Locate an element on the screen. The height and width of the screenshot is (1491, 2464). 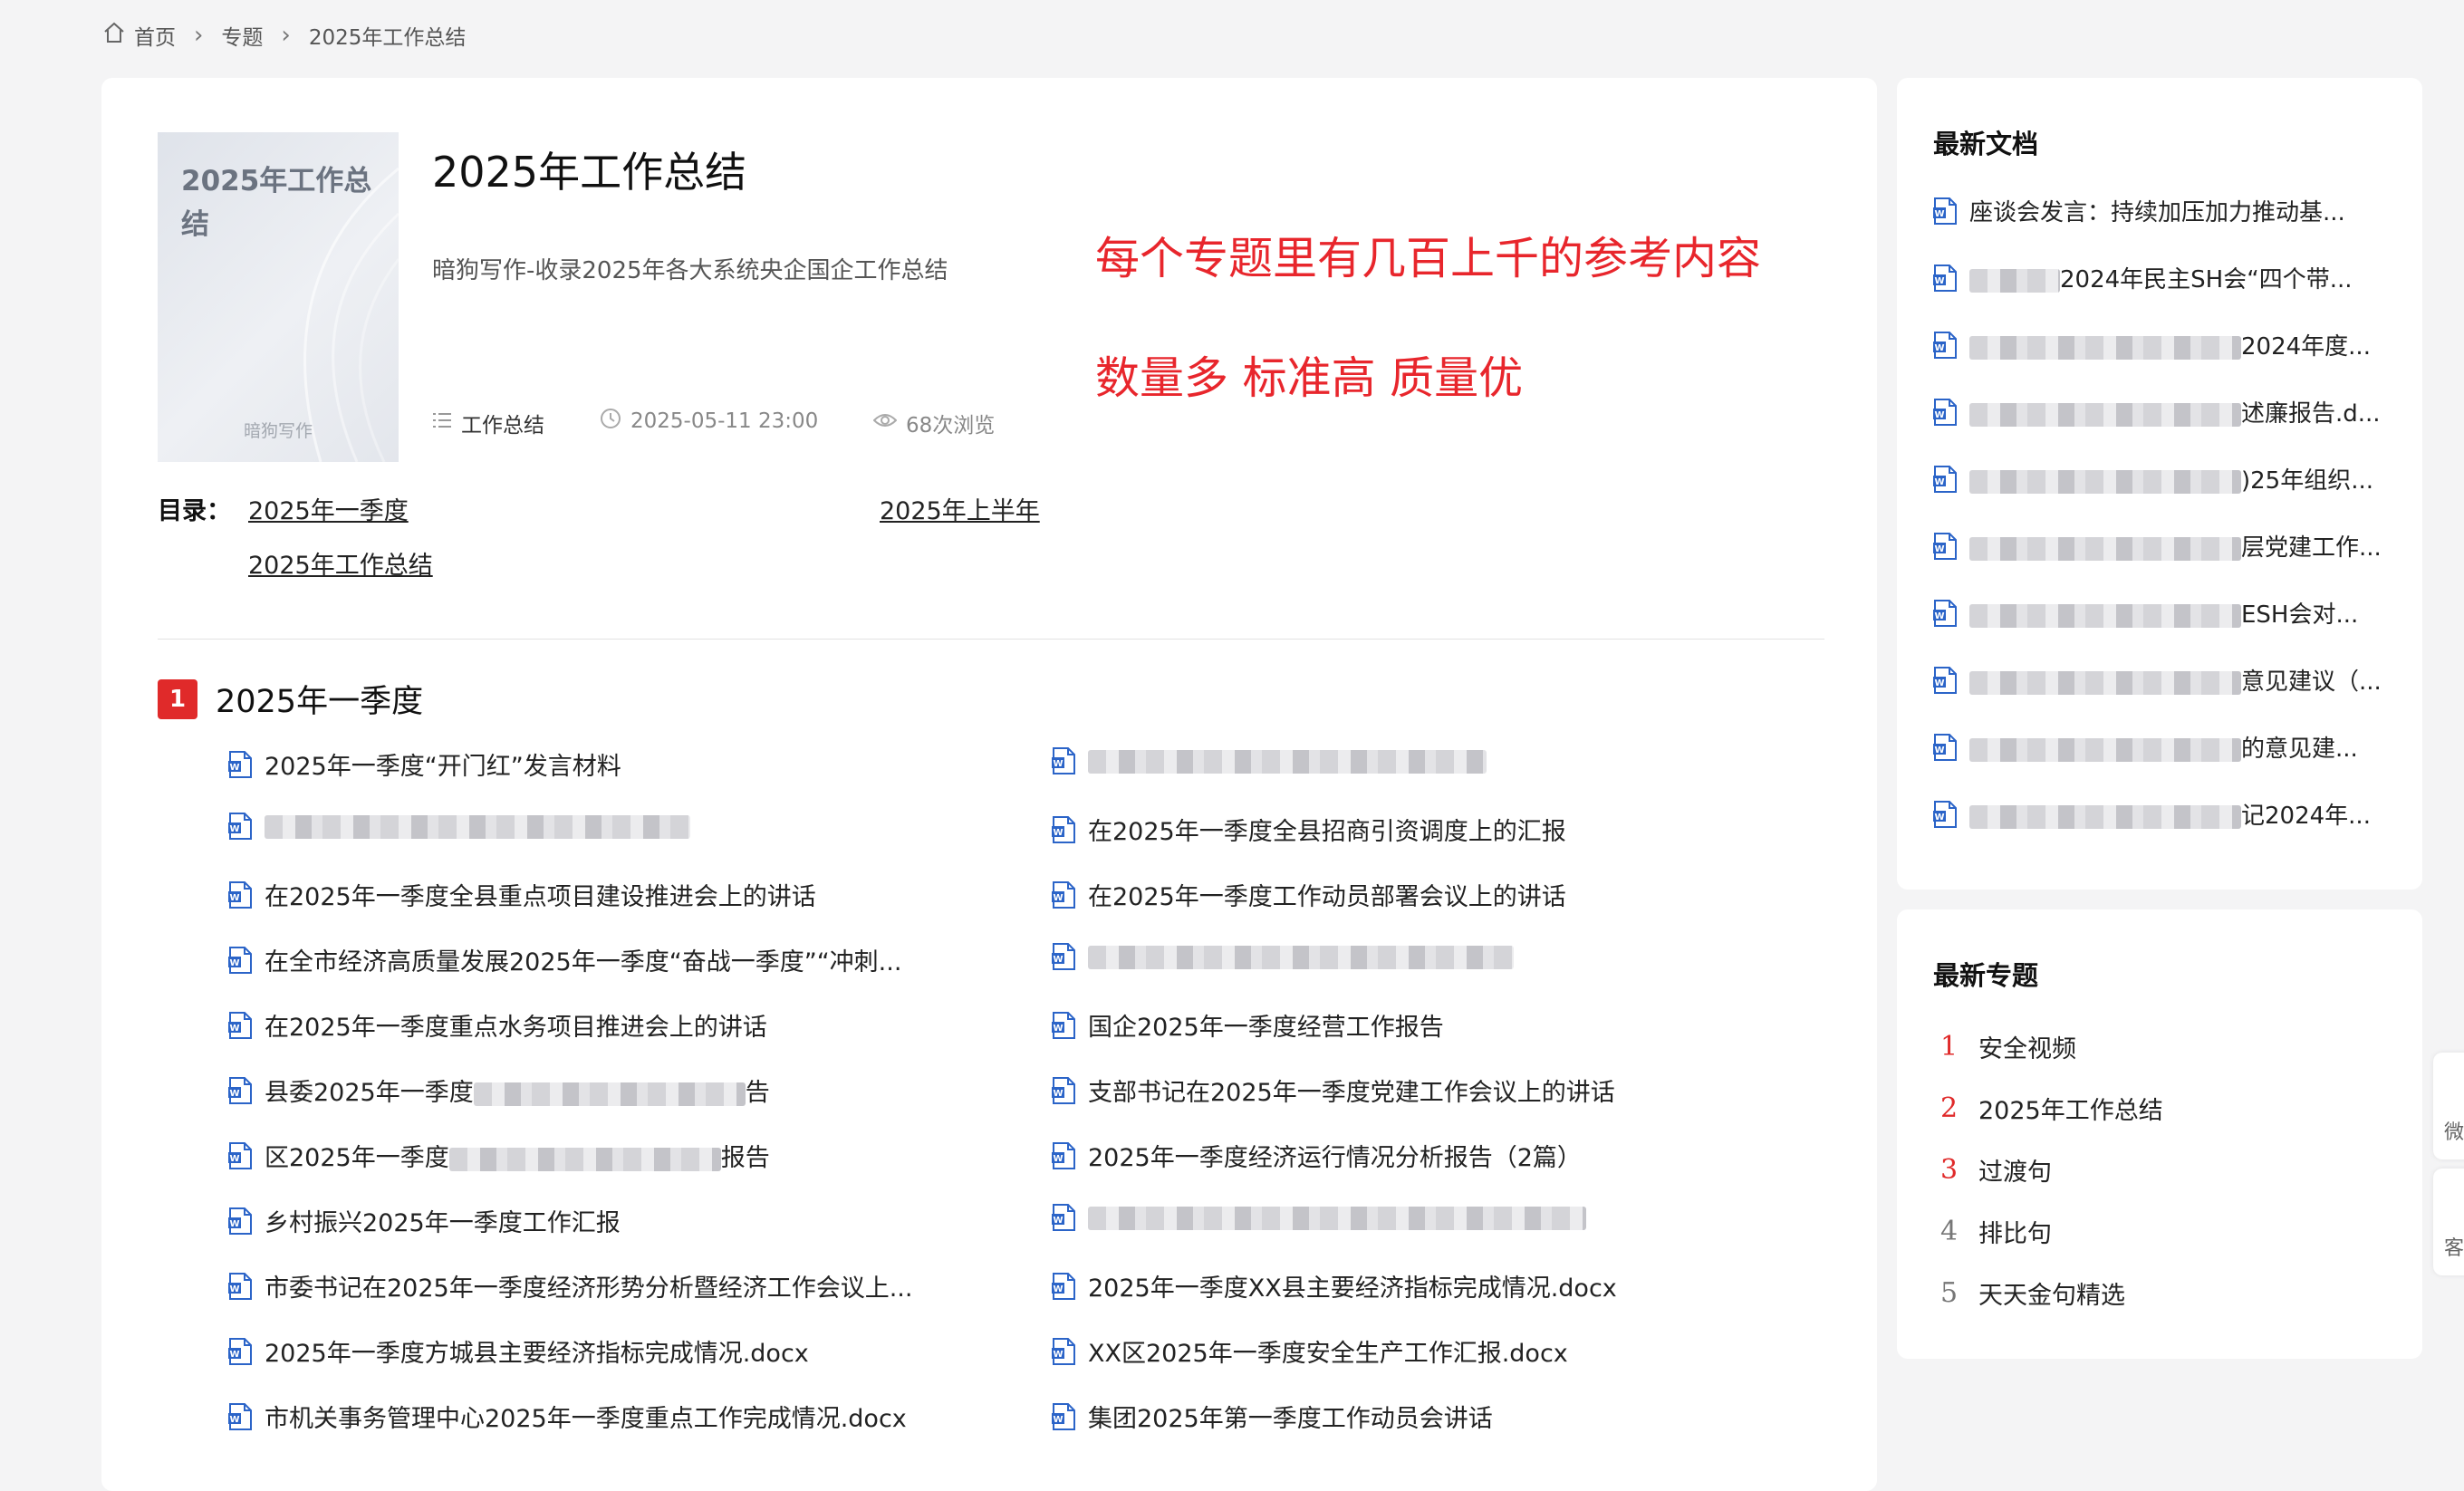
doc-title: 市机关事务管理中心2025年一季度重点工作完成情况.docx is located at coordinates (586, 1416).